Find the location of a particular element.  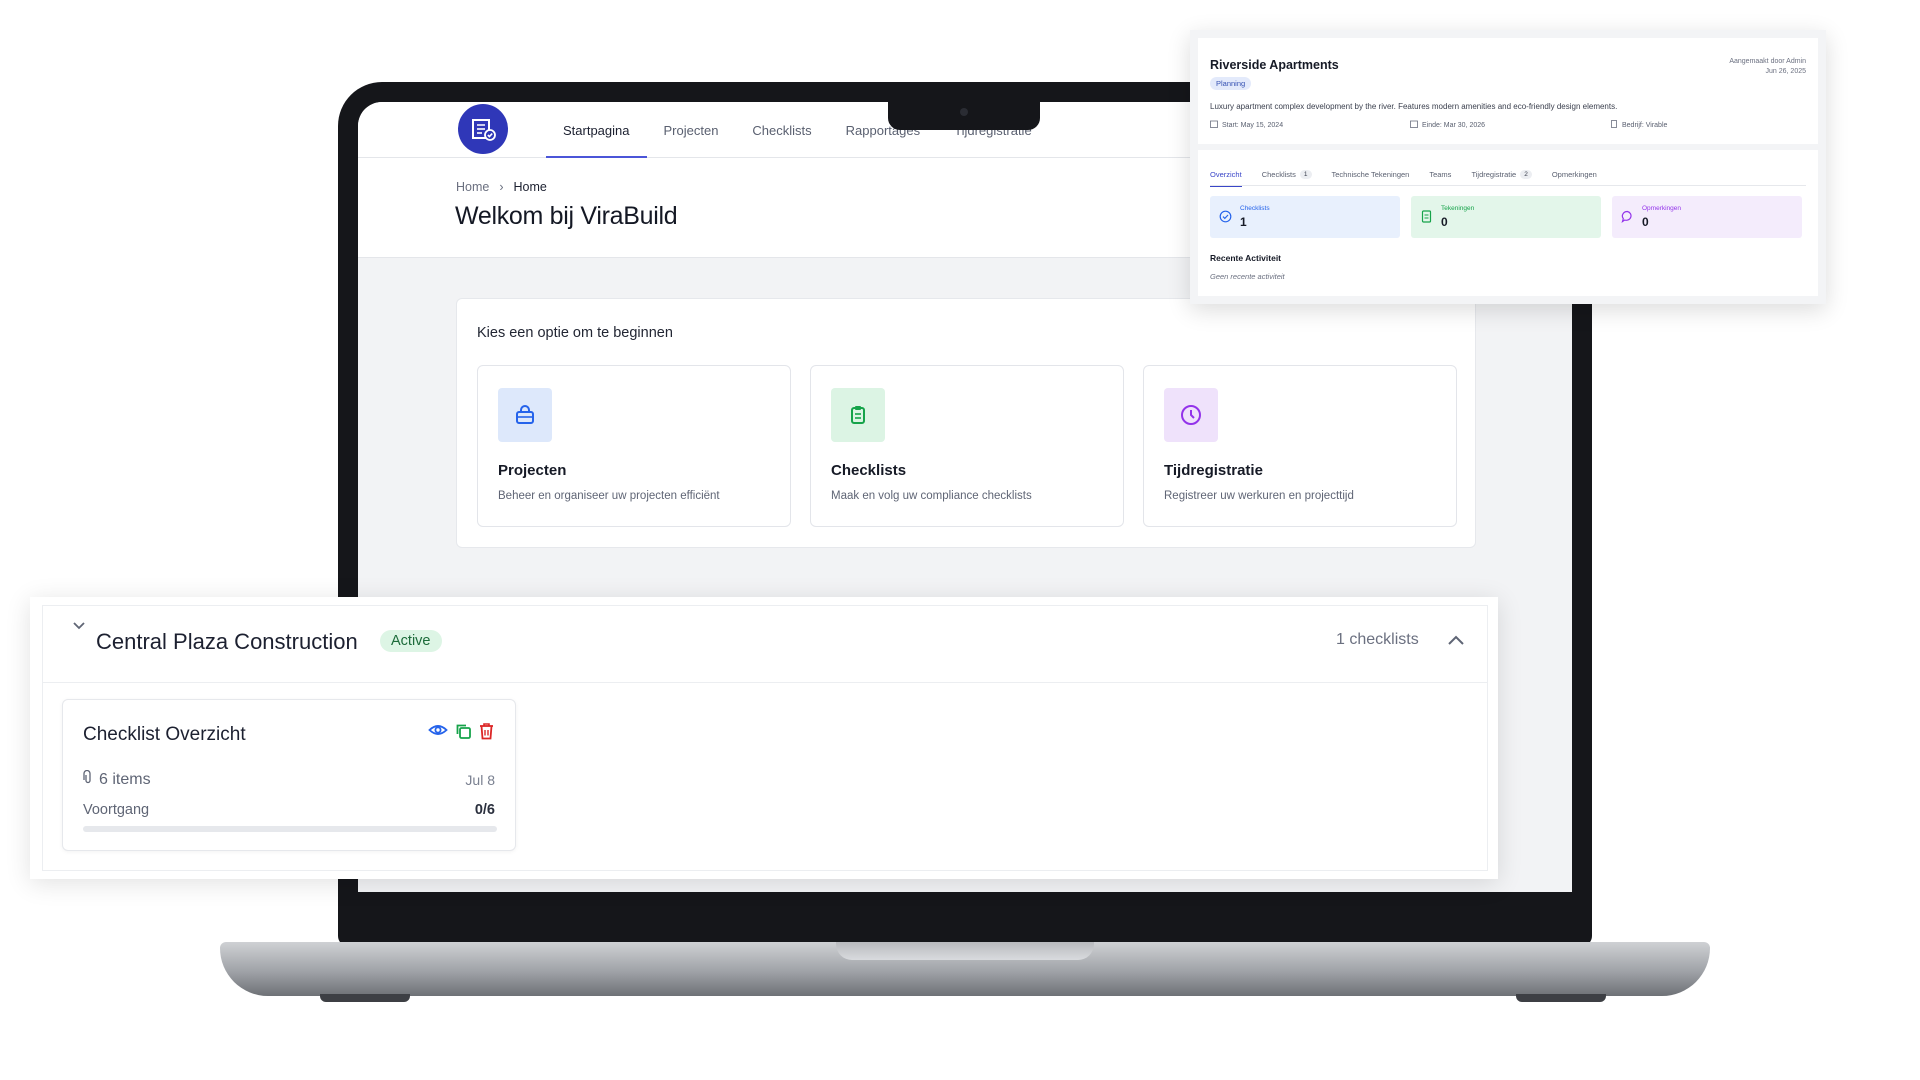

check-circle-icon is located at coordinates (1225, 219).